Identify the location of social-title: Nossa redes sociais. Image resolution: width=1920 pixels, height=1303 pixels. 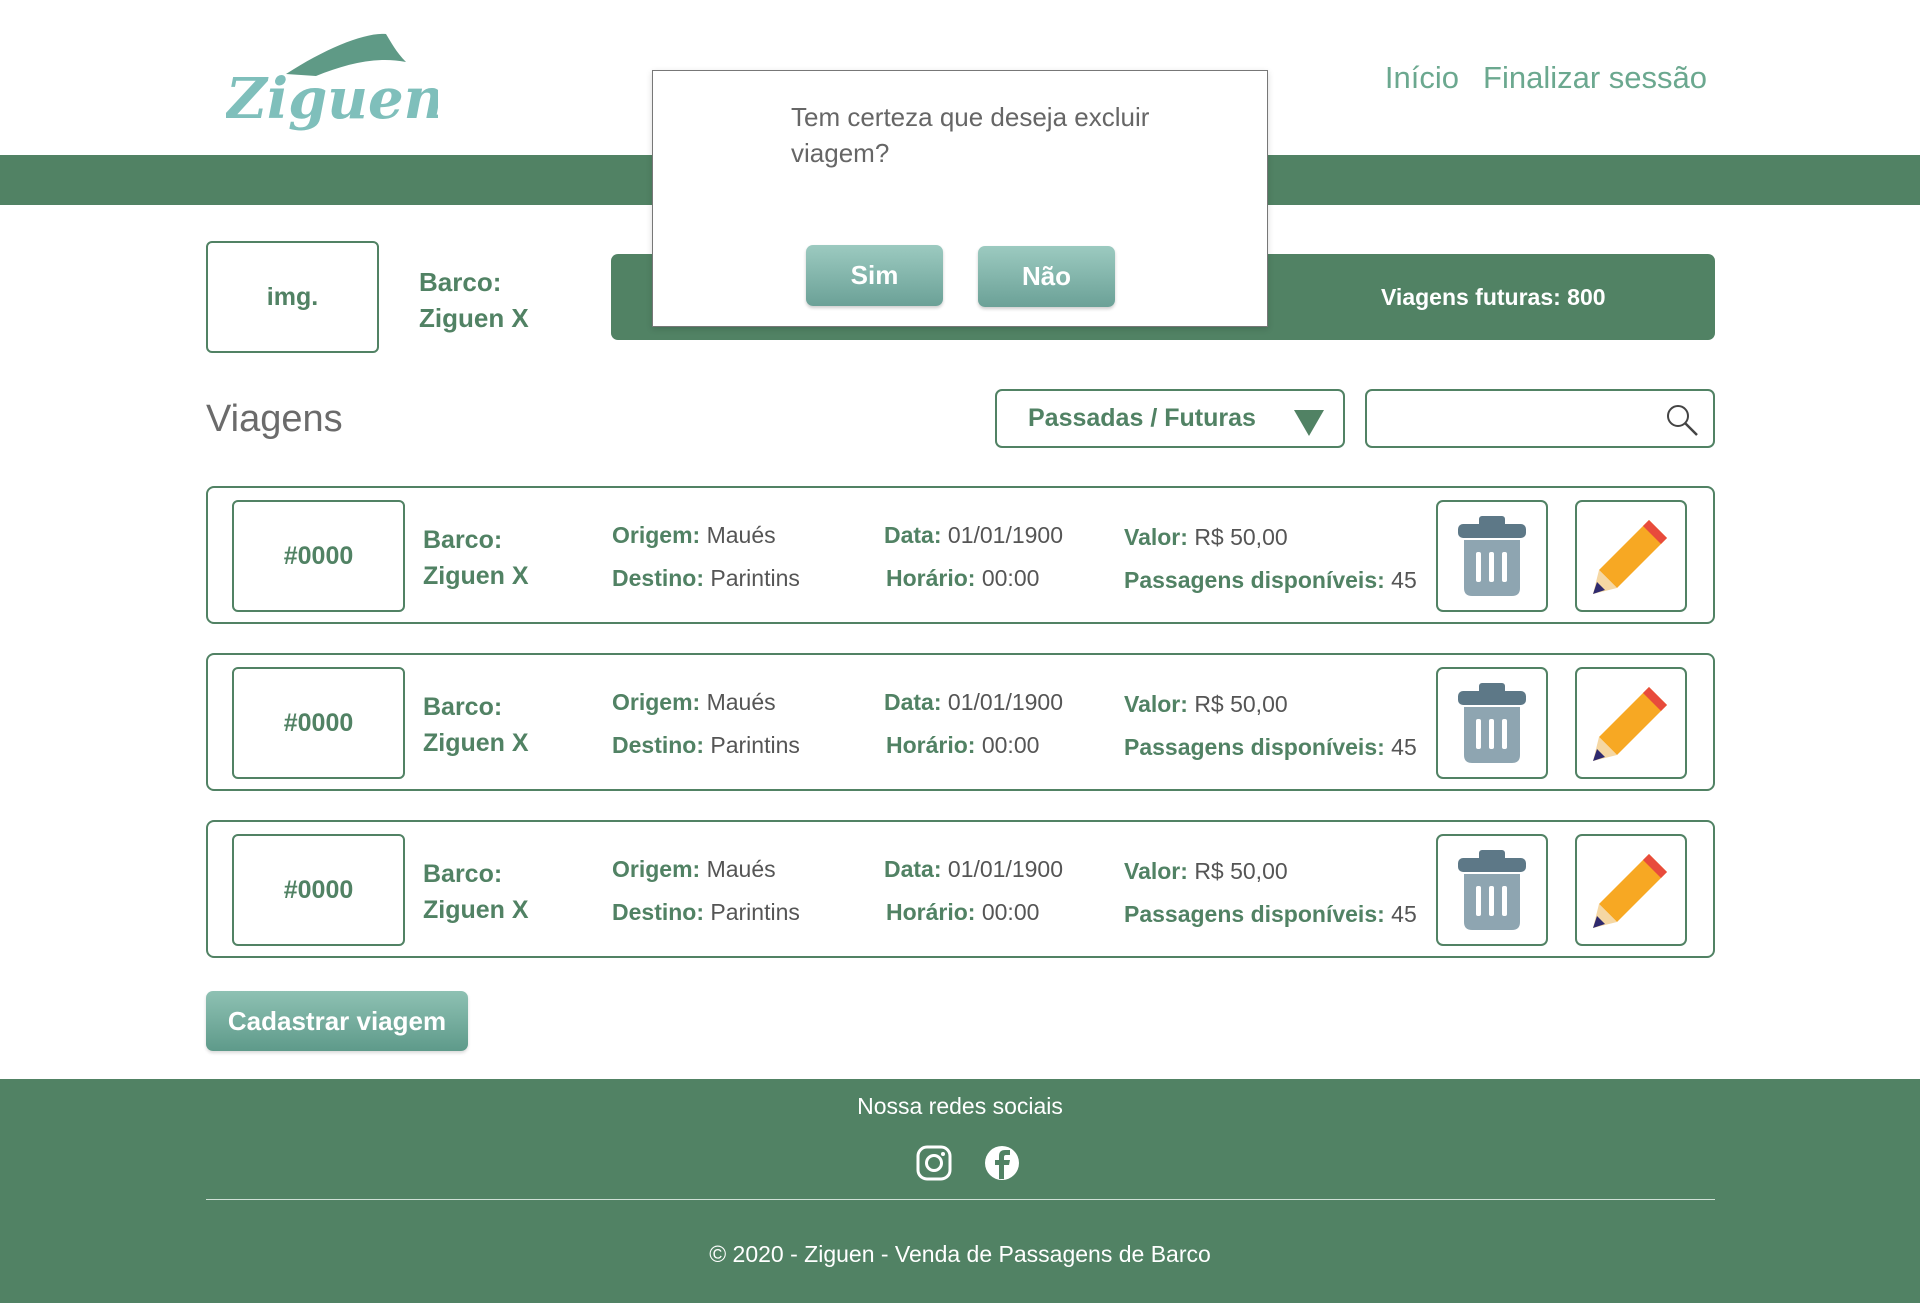
(960, 1106).